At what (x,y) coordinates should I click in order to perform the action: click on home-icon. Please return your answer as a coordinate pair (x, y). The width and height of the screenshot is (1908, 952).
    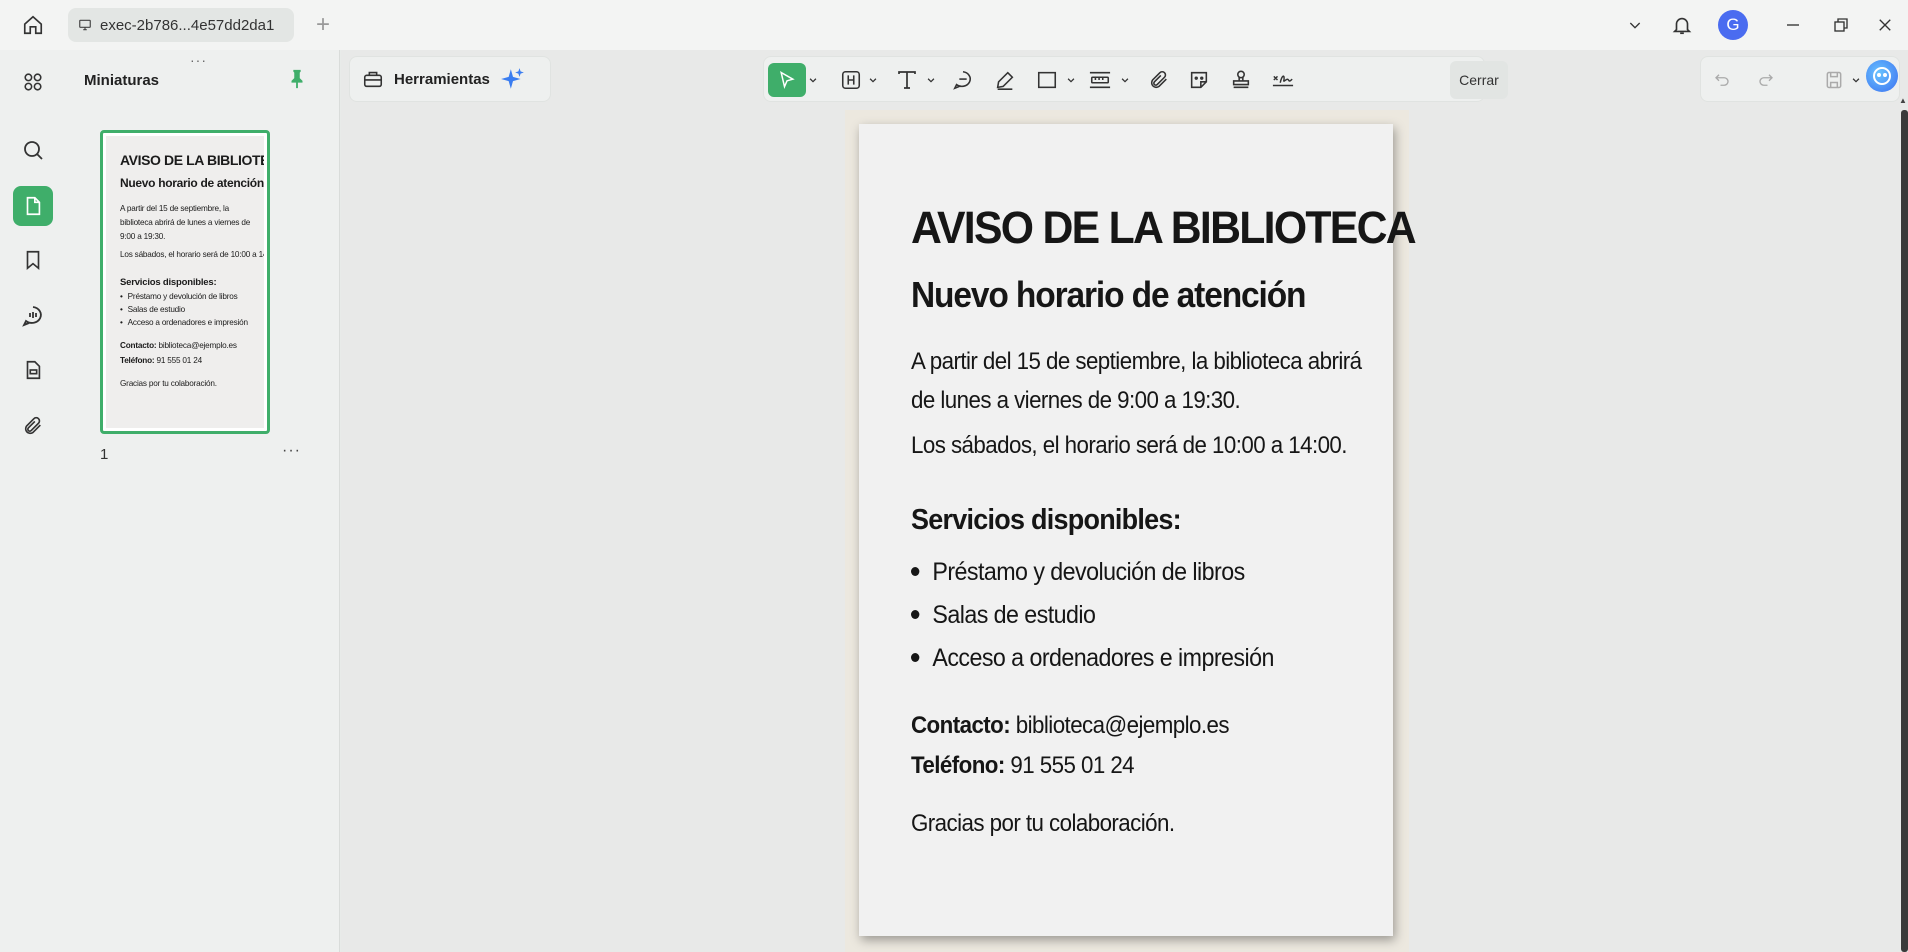
    Looking at the image, I should click on (33, 25).